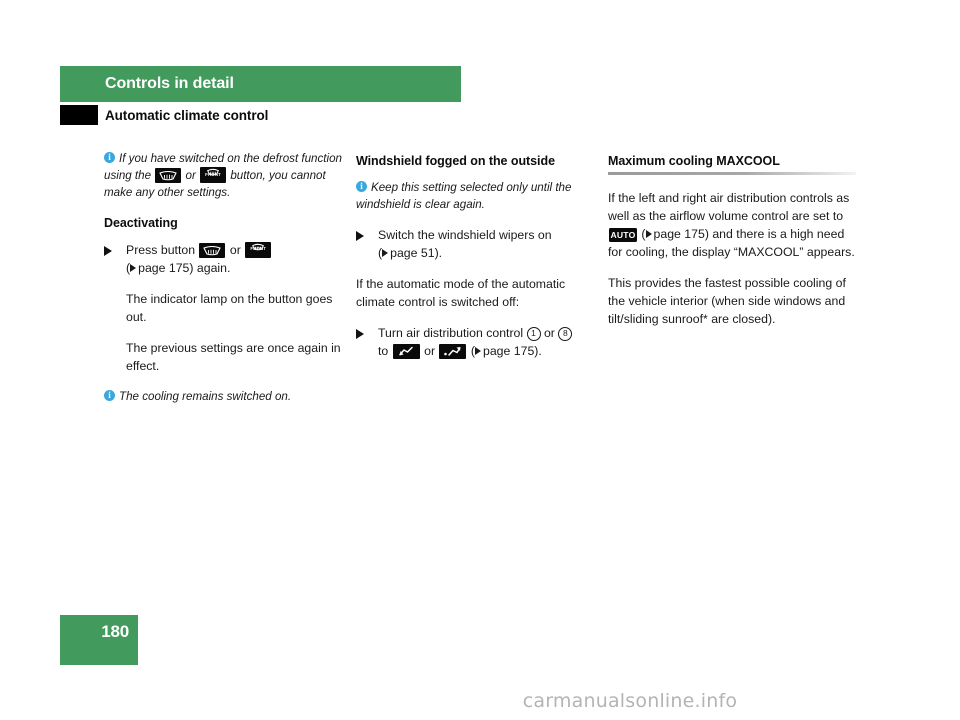  What do you see at coordinates (453, 351) in the screenshot?
I see `airflow-up-down-button-icon` at bounding box center [453, 351].